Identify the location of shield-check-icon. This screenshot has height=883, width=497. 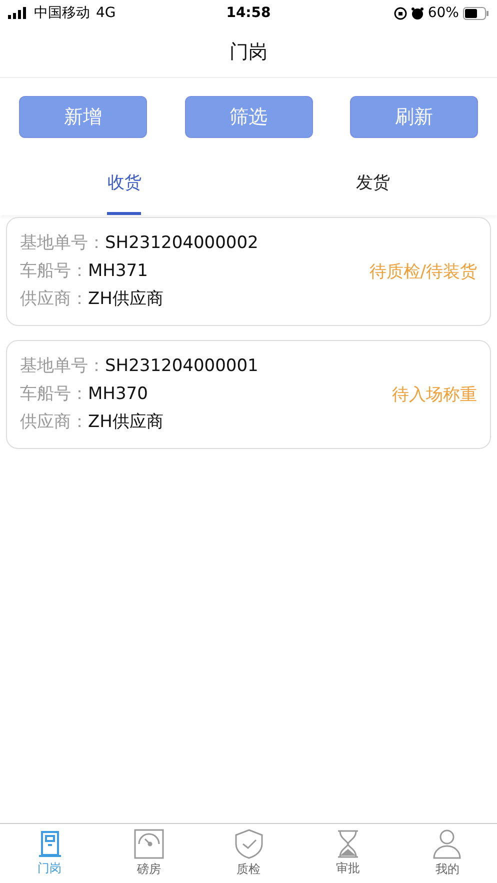
(248, 844).